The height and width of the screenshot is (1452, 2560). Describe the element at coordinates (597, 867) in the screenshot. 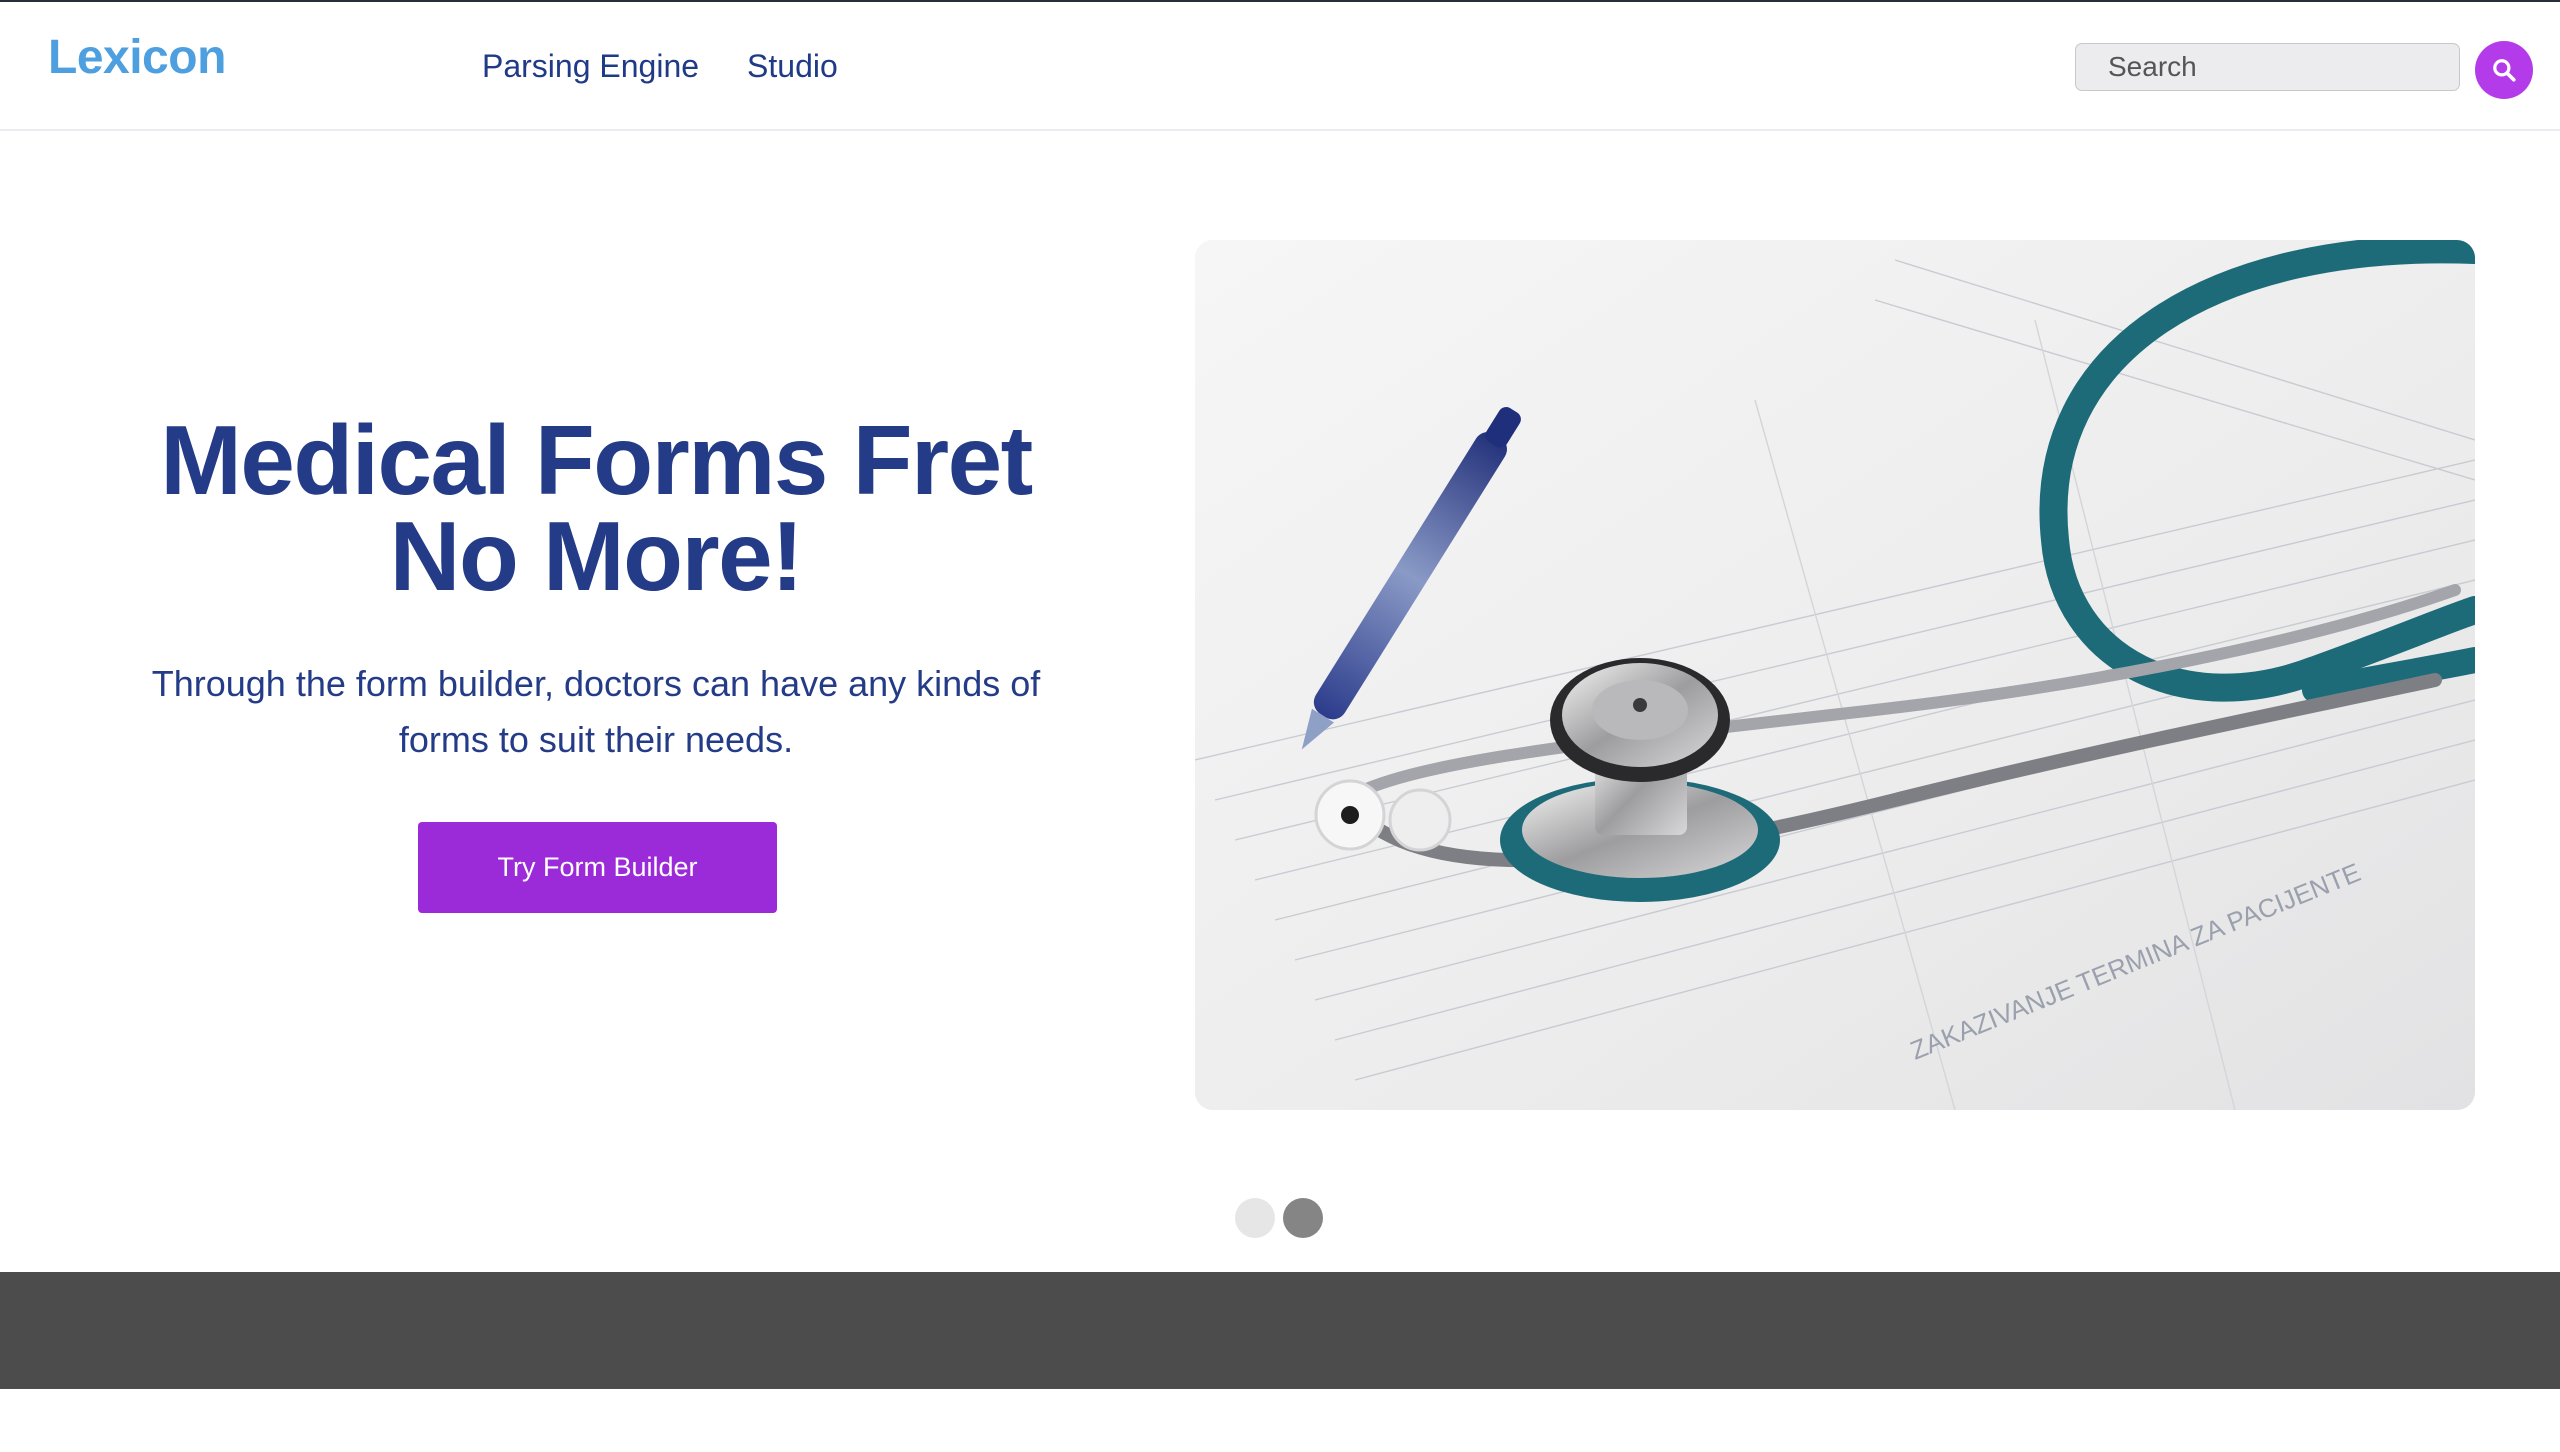

I see `try-form-builder-button: Try Form Builder` at that location.